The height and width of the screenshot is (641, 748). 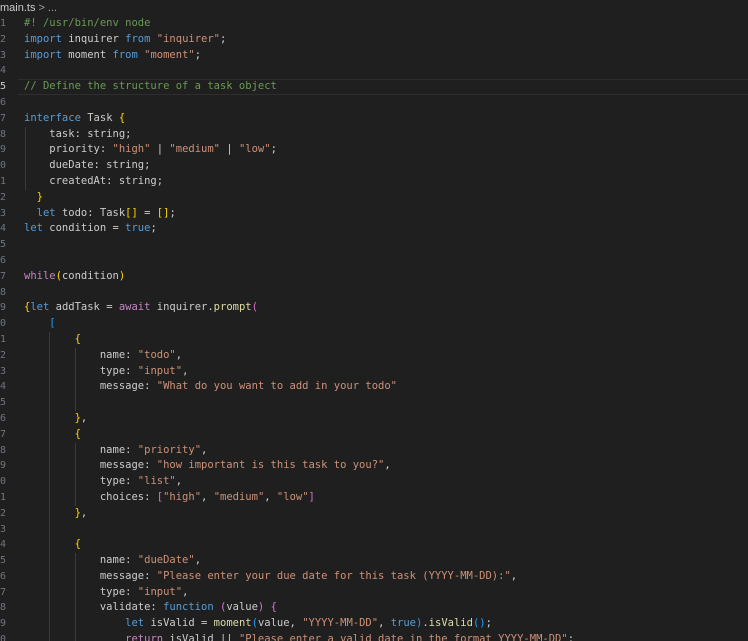 I want to click on code-token: "todo", so click(x=156, y=354).